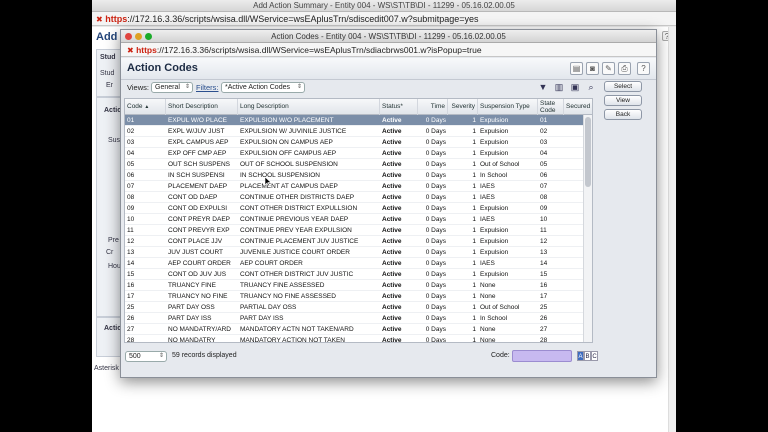 This screenshot has height=432, width=768. Describe the element at coordinates (399, 107) in the screenshot. I see `column-header-status: Status*` at that location.